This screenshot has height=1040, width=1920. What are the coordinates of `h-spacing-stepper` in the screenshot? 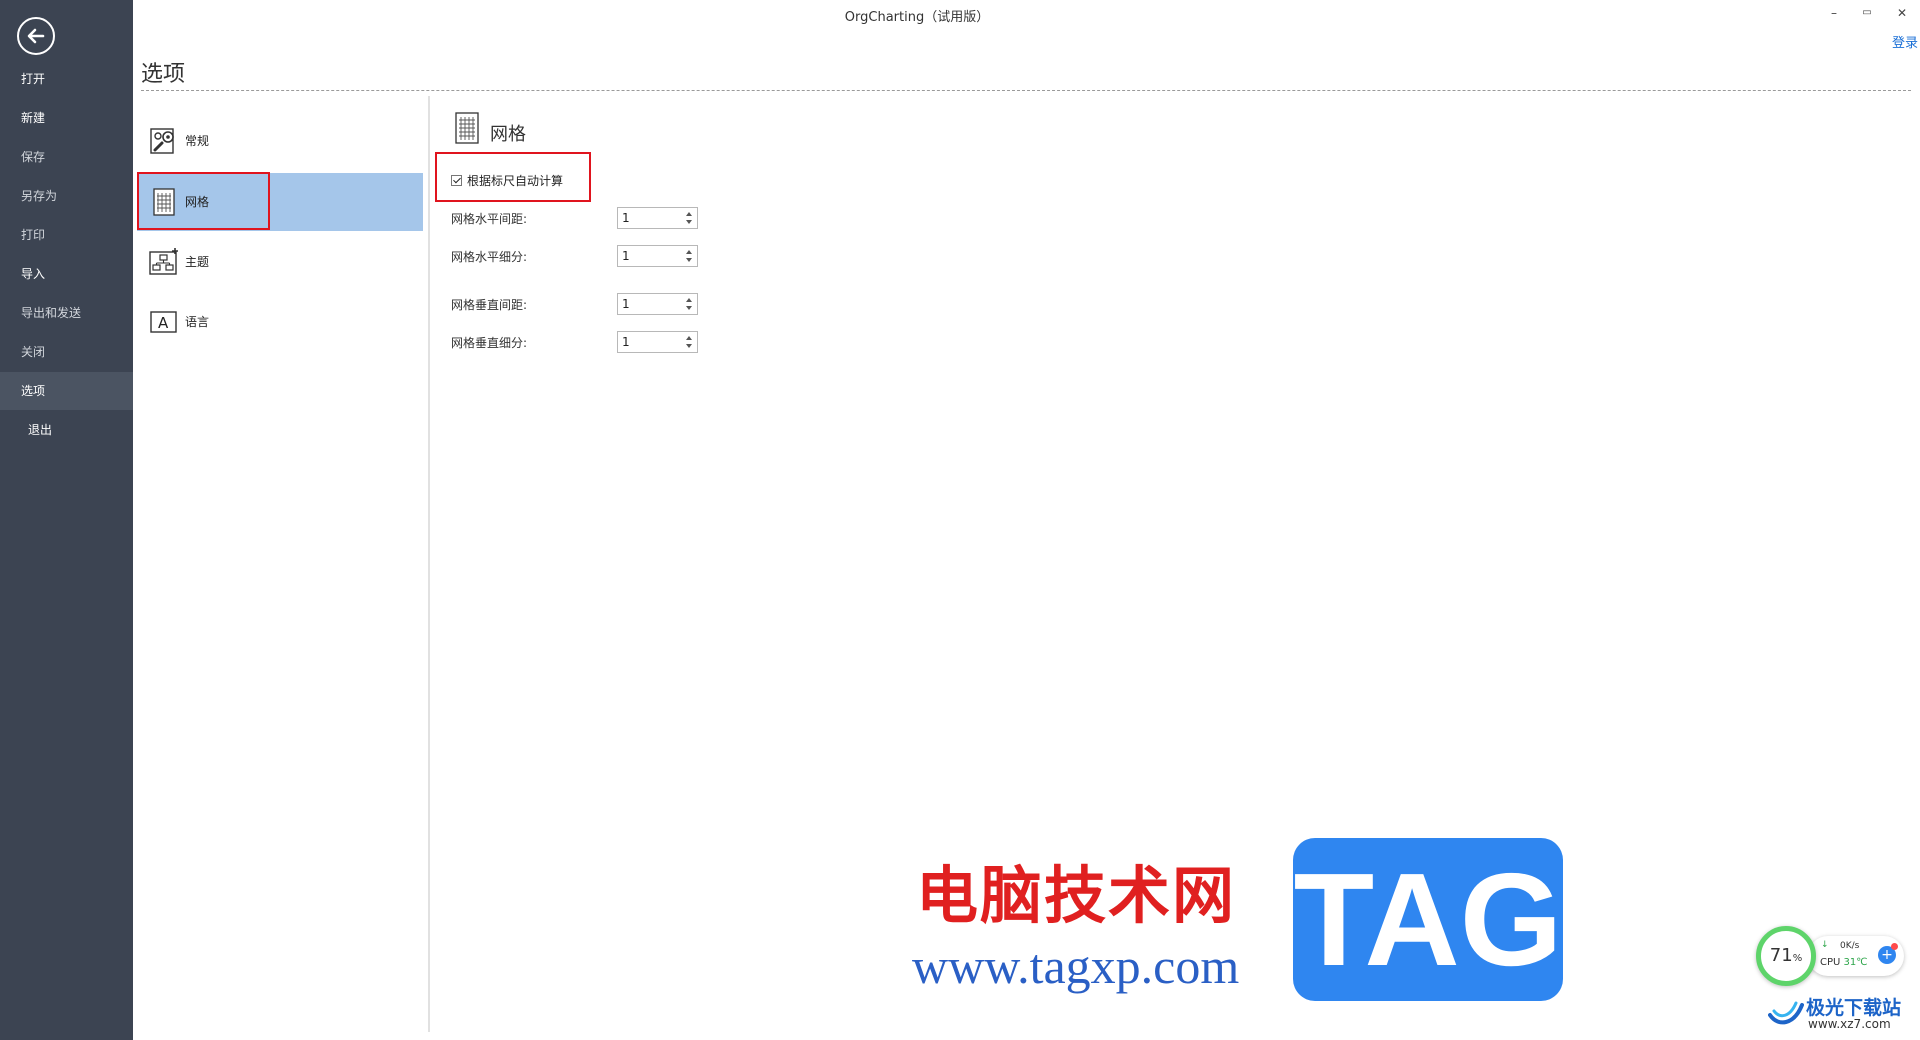 It's located at (657, 218).